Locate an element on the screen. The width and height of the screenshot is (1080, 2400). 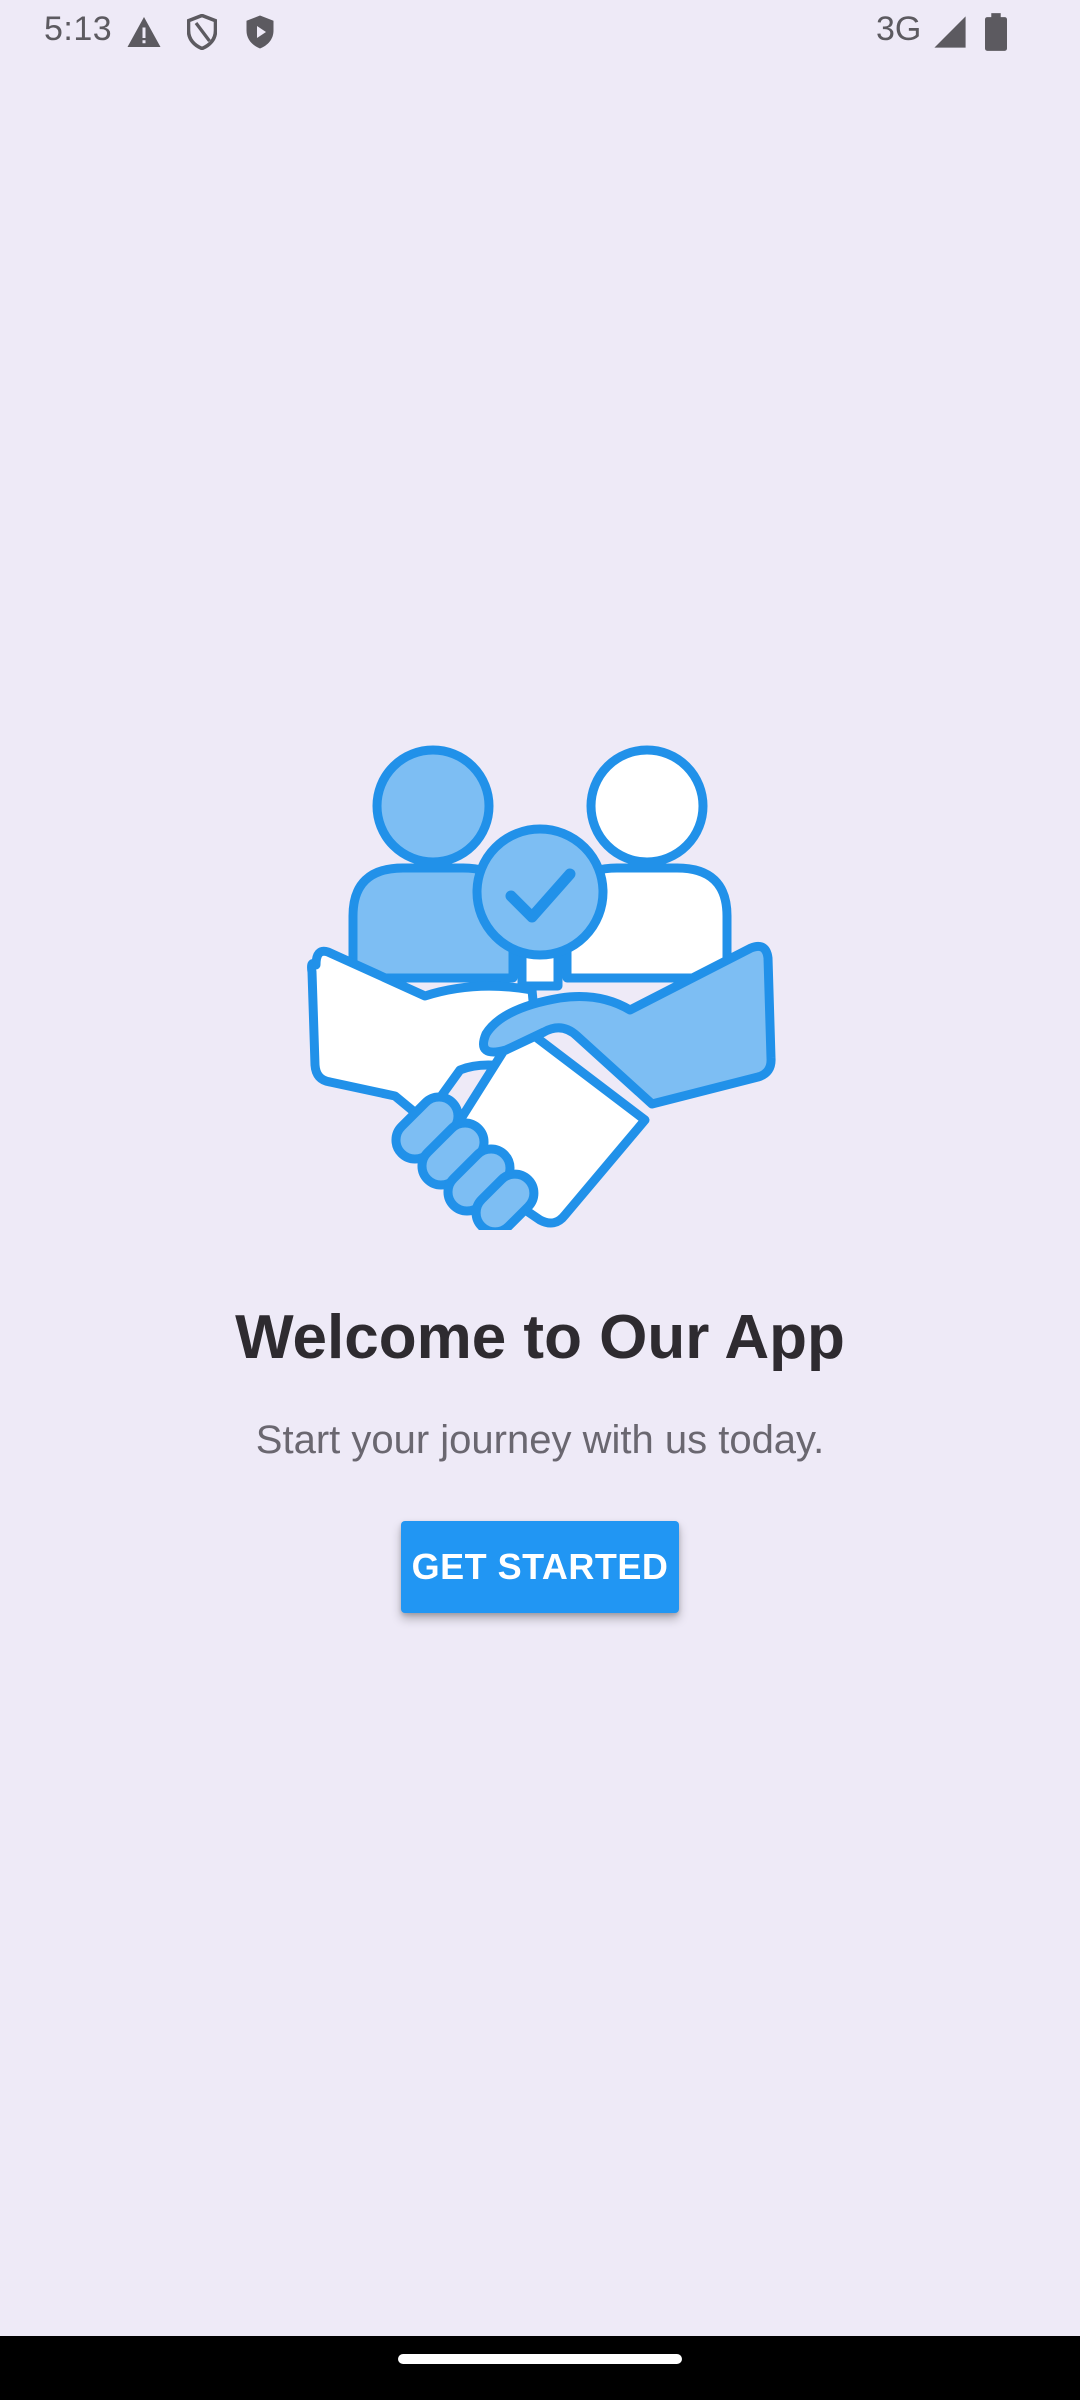
battery-icon is located at coordinates (996, 32).